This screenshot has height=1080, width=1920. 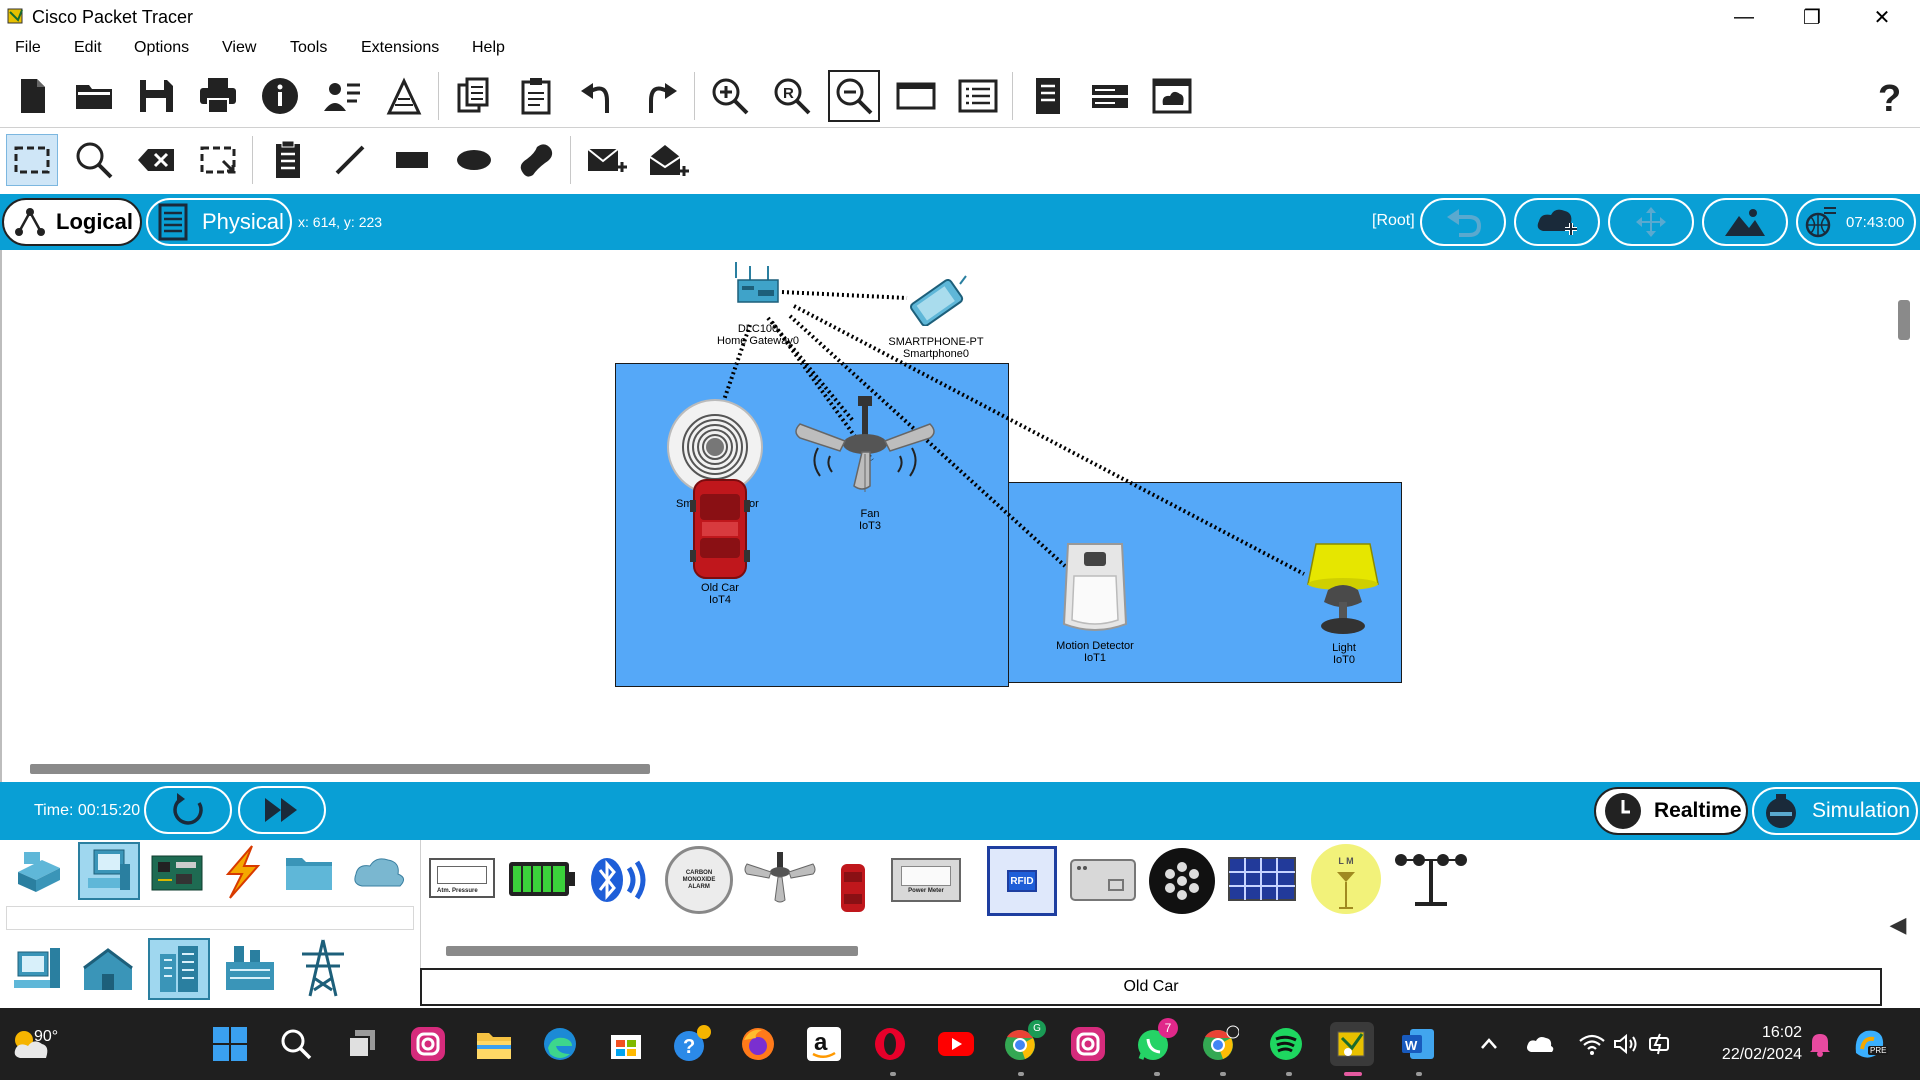 What do you see at coordinates (1898, 926) in the screenshot?
I see `collapse-panel-arrow-icon: ◀` at bounding box center [1898, 926].